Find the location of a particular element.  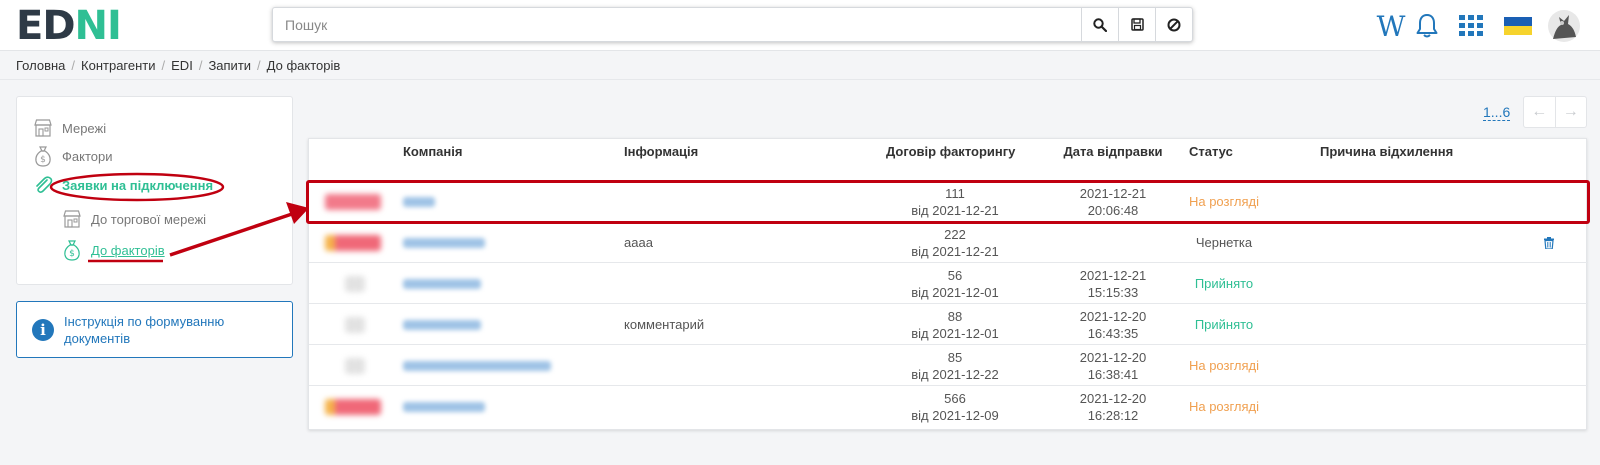

pagination-range: 1...6 is located at coordinates (1497, 112).